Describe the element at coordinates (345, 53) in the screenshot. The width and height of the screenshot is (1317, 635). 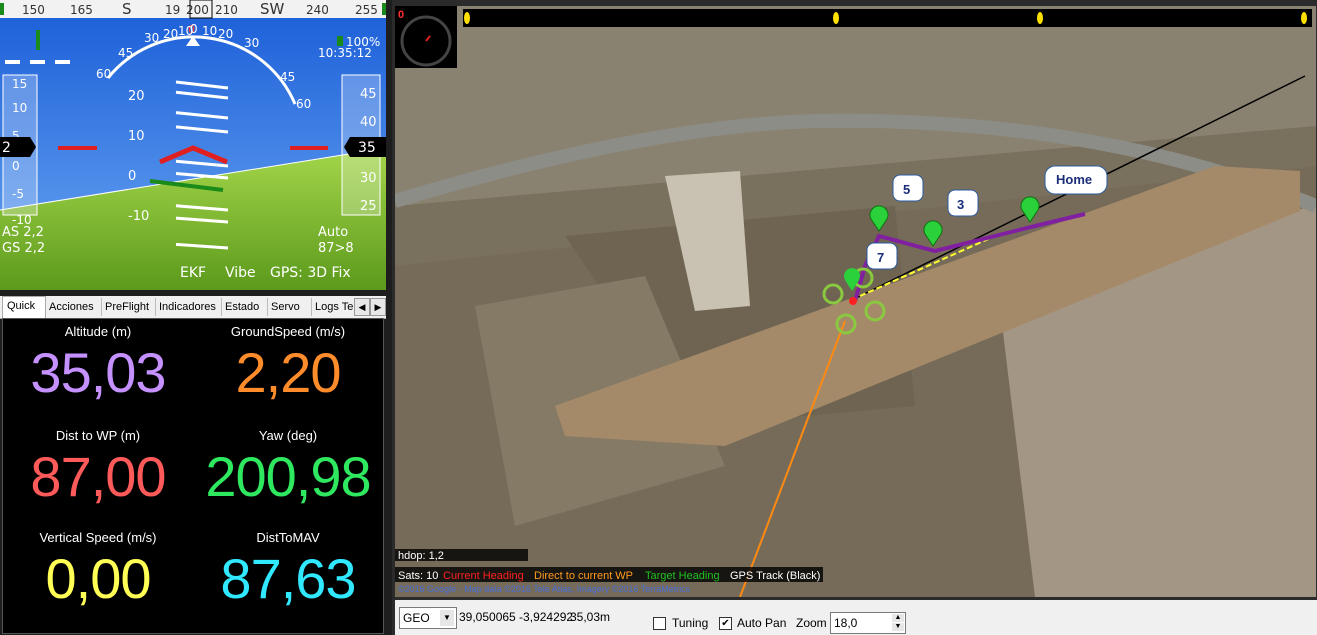
I see `time-text: 10:35:12` at that location.